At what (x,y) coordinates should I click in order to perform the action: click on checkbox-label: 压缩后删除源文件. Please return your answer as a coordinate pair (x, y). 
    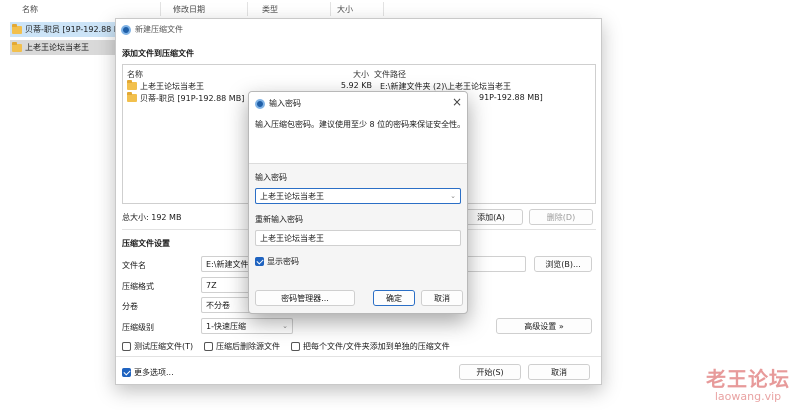
    Looking at the image, I should click on (248, 346).